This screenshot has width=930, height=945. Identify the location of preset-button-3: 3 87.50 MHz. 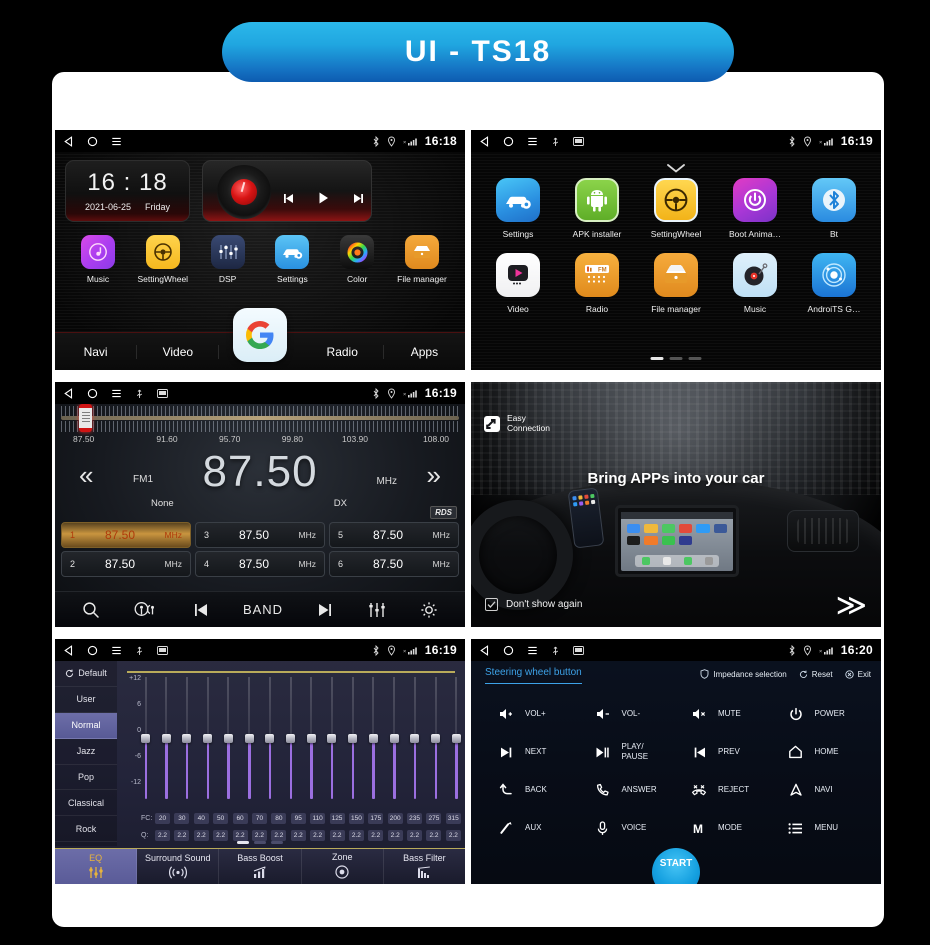
(260, 535).